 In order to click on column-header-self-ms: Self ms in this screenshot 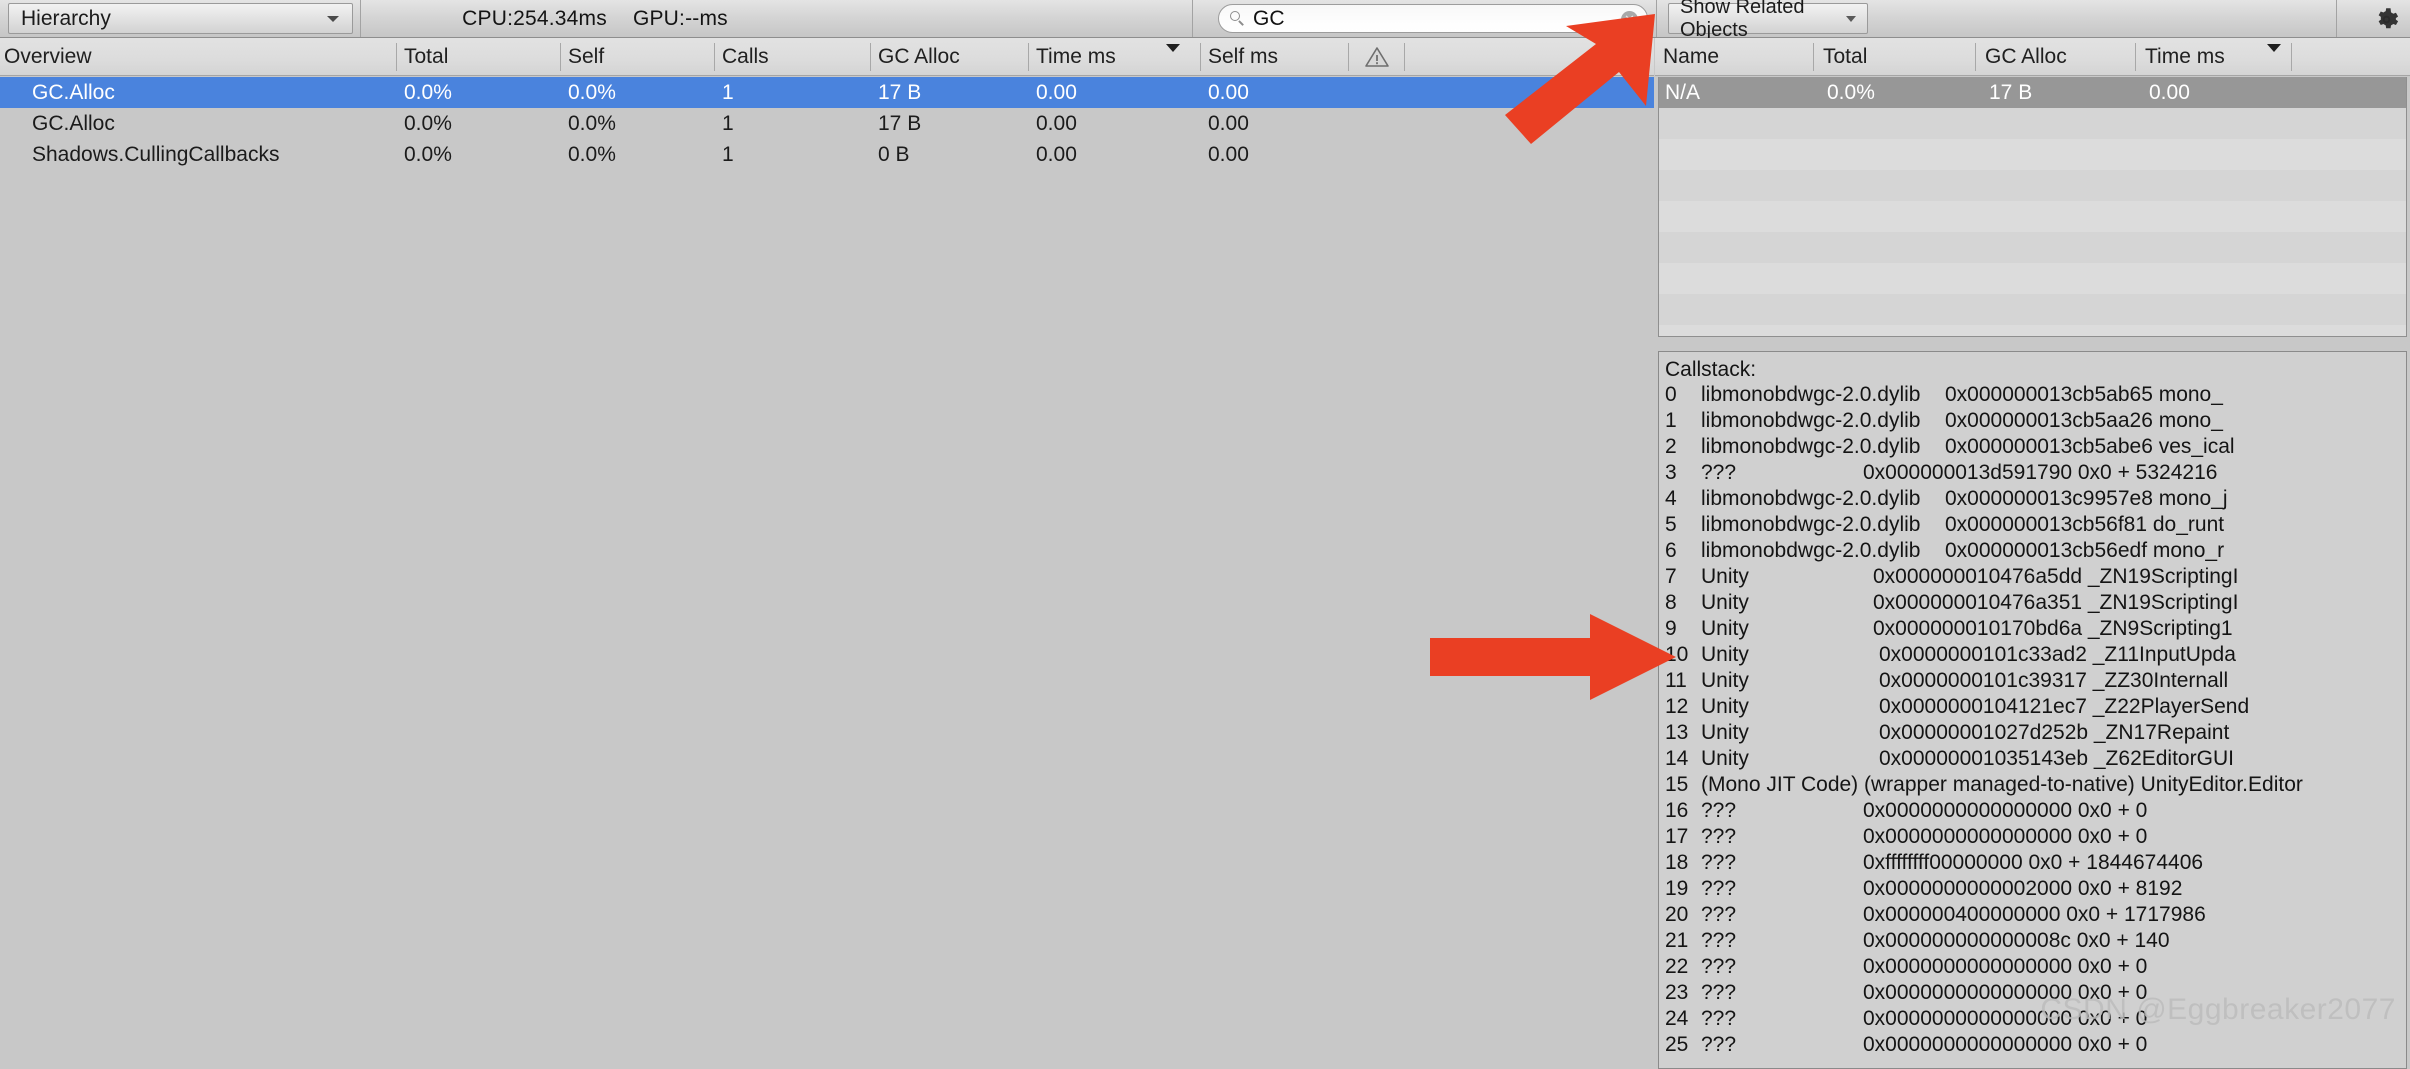, I will do `click(1243, 57)`.